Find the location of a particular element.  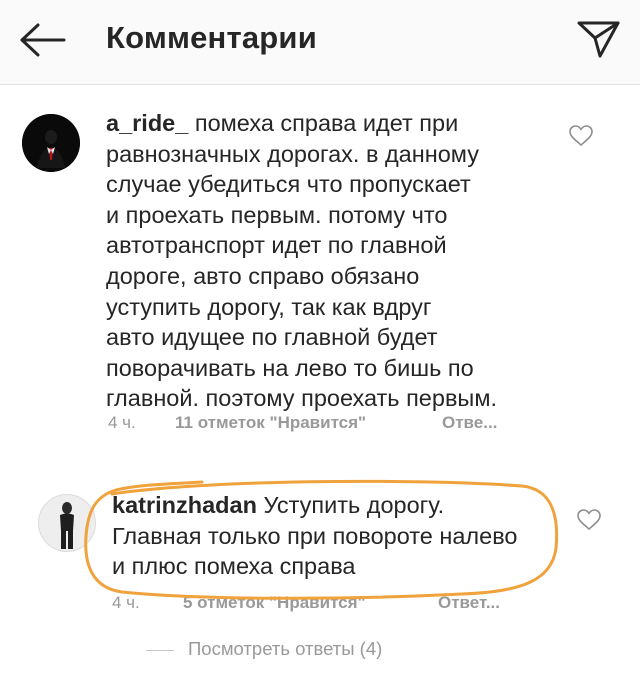

back-button is located at coordinates (43, 40).